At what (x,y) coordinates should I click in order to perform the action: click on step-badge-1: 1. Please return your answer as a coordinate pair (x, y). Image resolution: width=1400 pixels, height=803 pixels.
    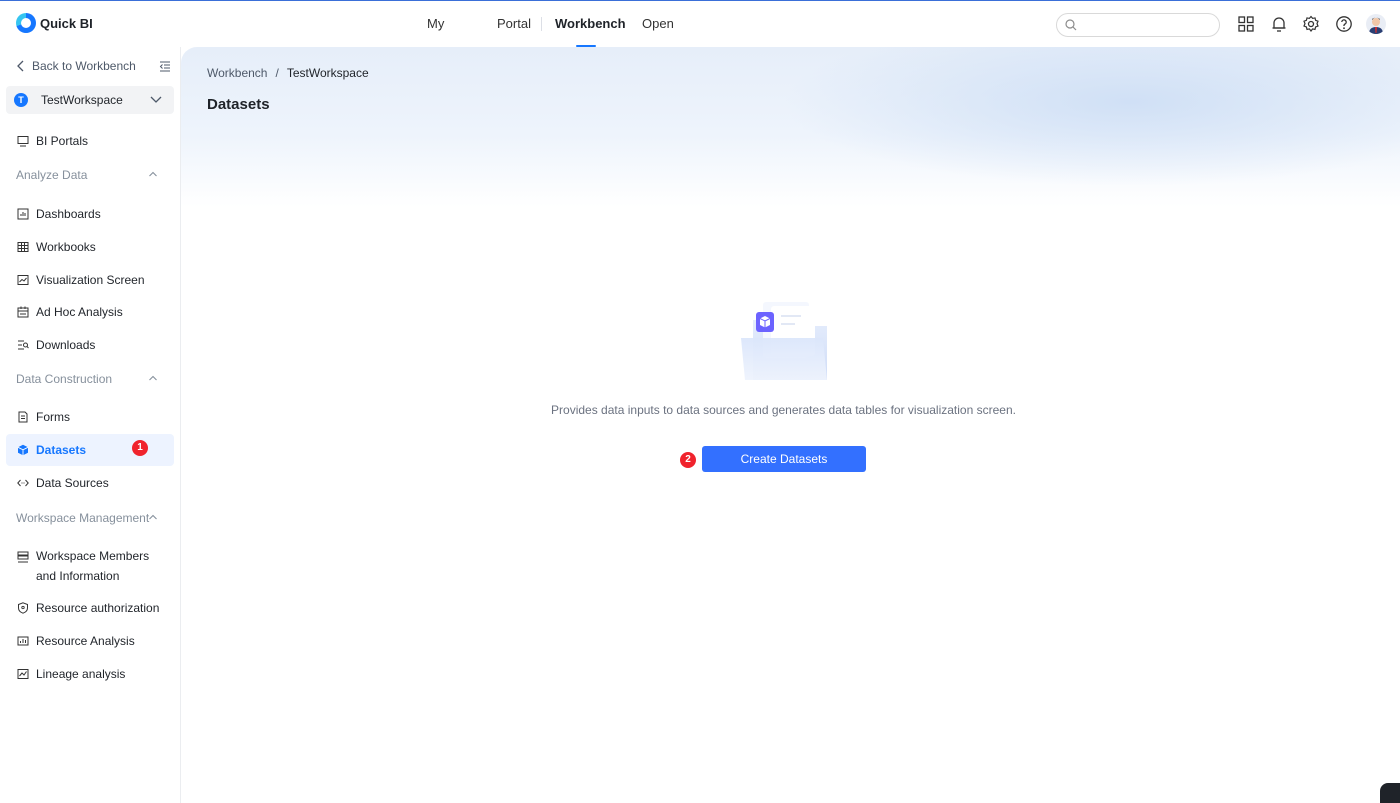
    Looking at the image, I should click on (140, 448).